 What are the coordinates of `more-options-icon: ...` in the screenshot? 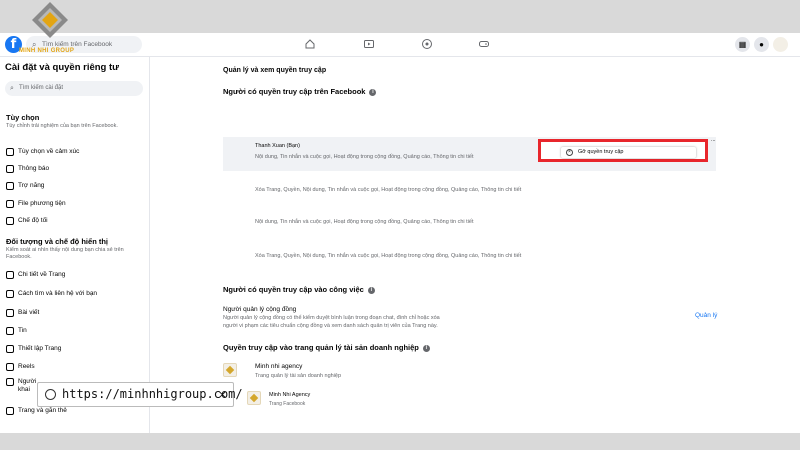 It's located at (713, 140).